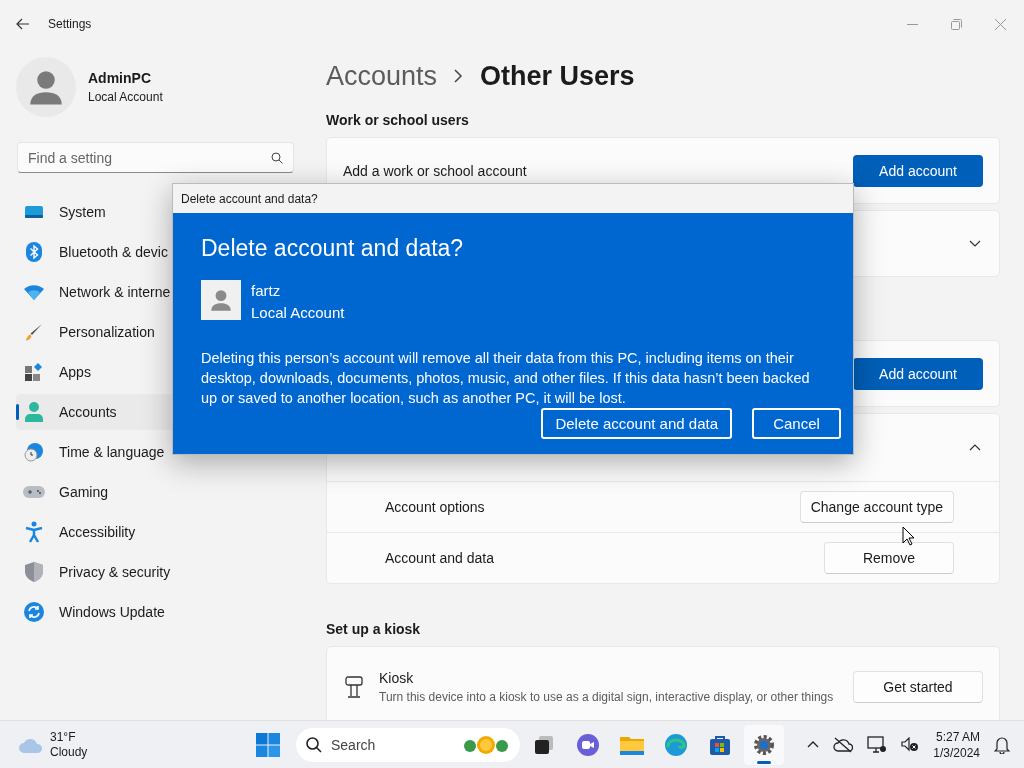 The image size is (1024, 768). Describe the element at coordinates (956, 752) in the screenshot. I see `clock-date: 1/3/2024` at that location.